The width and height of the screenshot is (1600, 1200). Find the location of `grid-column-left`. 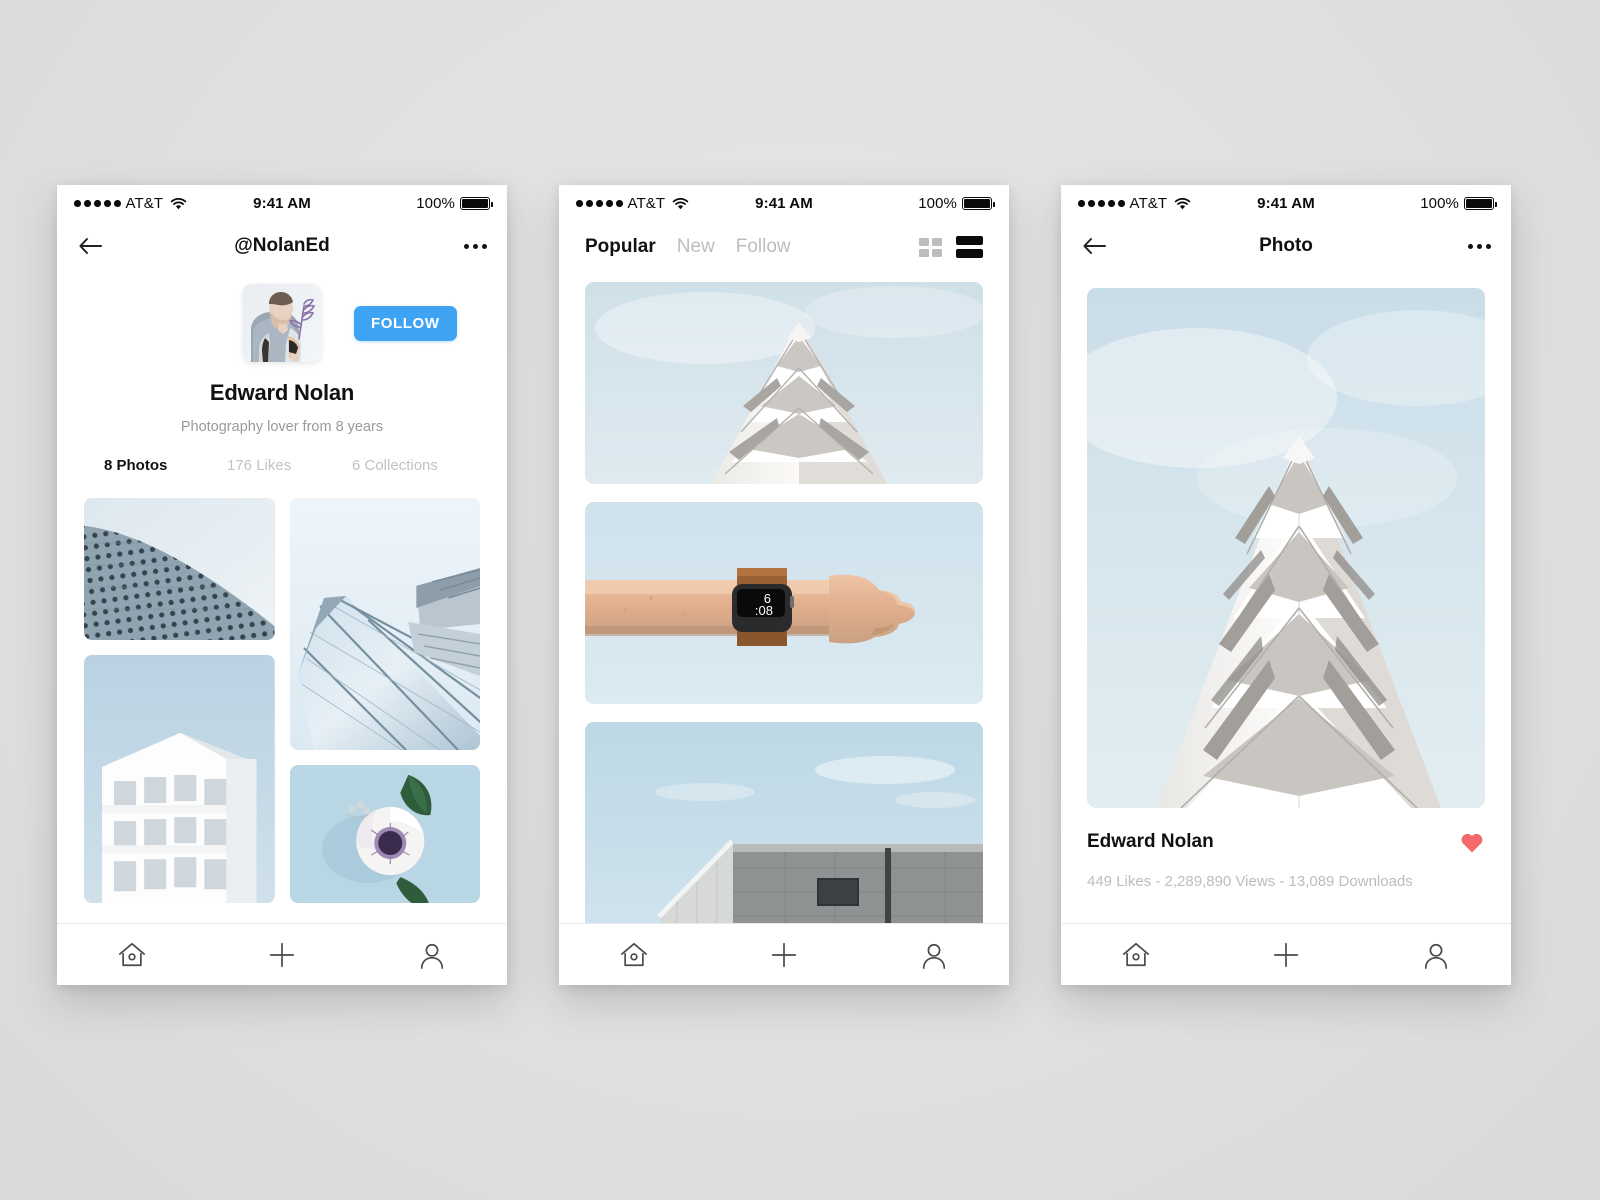

grid-column-left is located at coordinates (179, 700).